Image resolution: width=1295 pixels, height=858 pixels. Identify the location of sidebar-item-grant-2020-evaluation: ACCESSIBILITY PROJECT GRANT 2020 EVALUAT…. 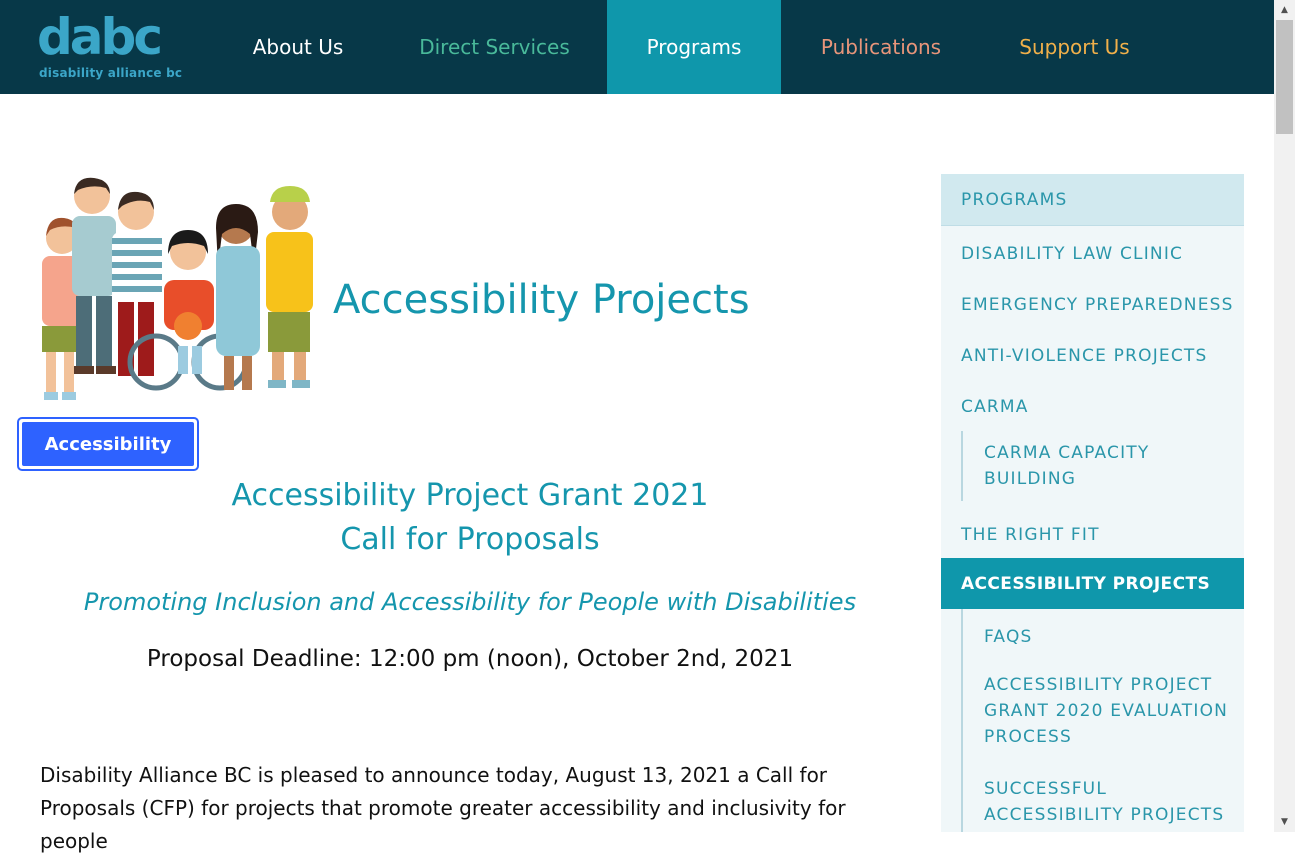
(1103, 711).